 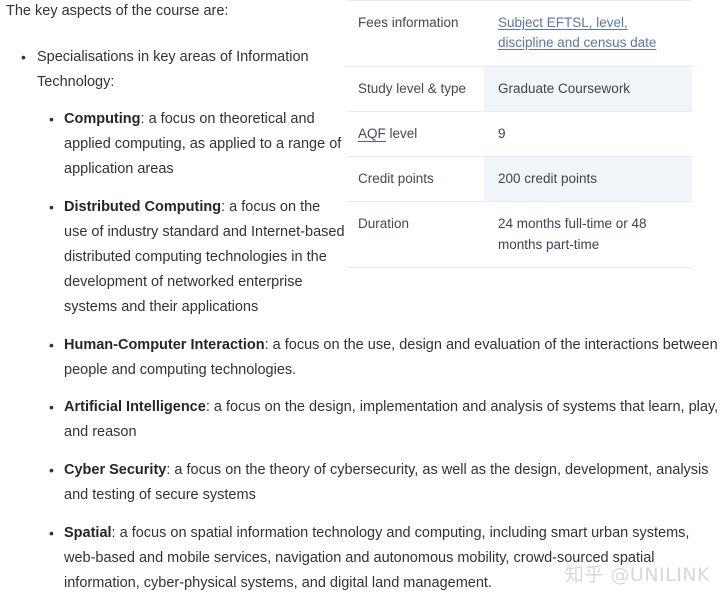 I want to click on specialisation-term-human-computer-interaction: Human-Computer Interaction, so click(x=164, y=344).